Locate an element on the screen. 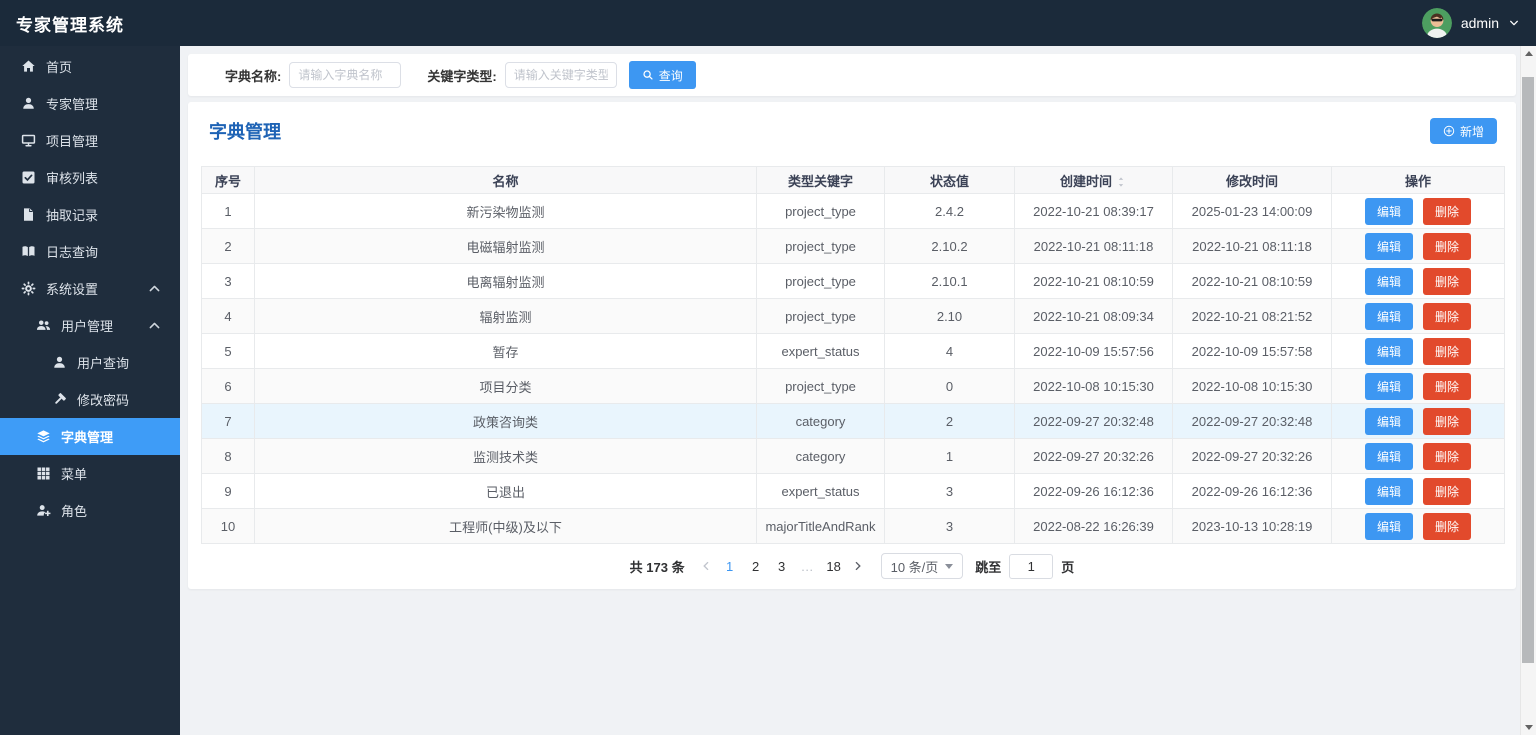 This screenshot has width=1536, height=735. table-cell: 2022-10-21 08:21:52 is located at coordinates (1252, 316).